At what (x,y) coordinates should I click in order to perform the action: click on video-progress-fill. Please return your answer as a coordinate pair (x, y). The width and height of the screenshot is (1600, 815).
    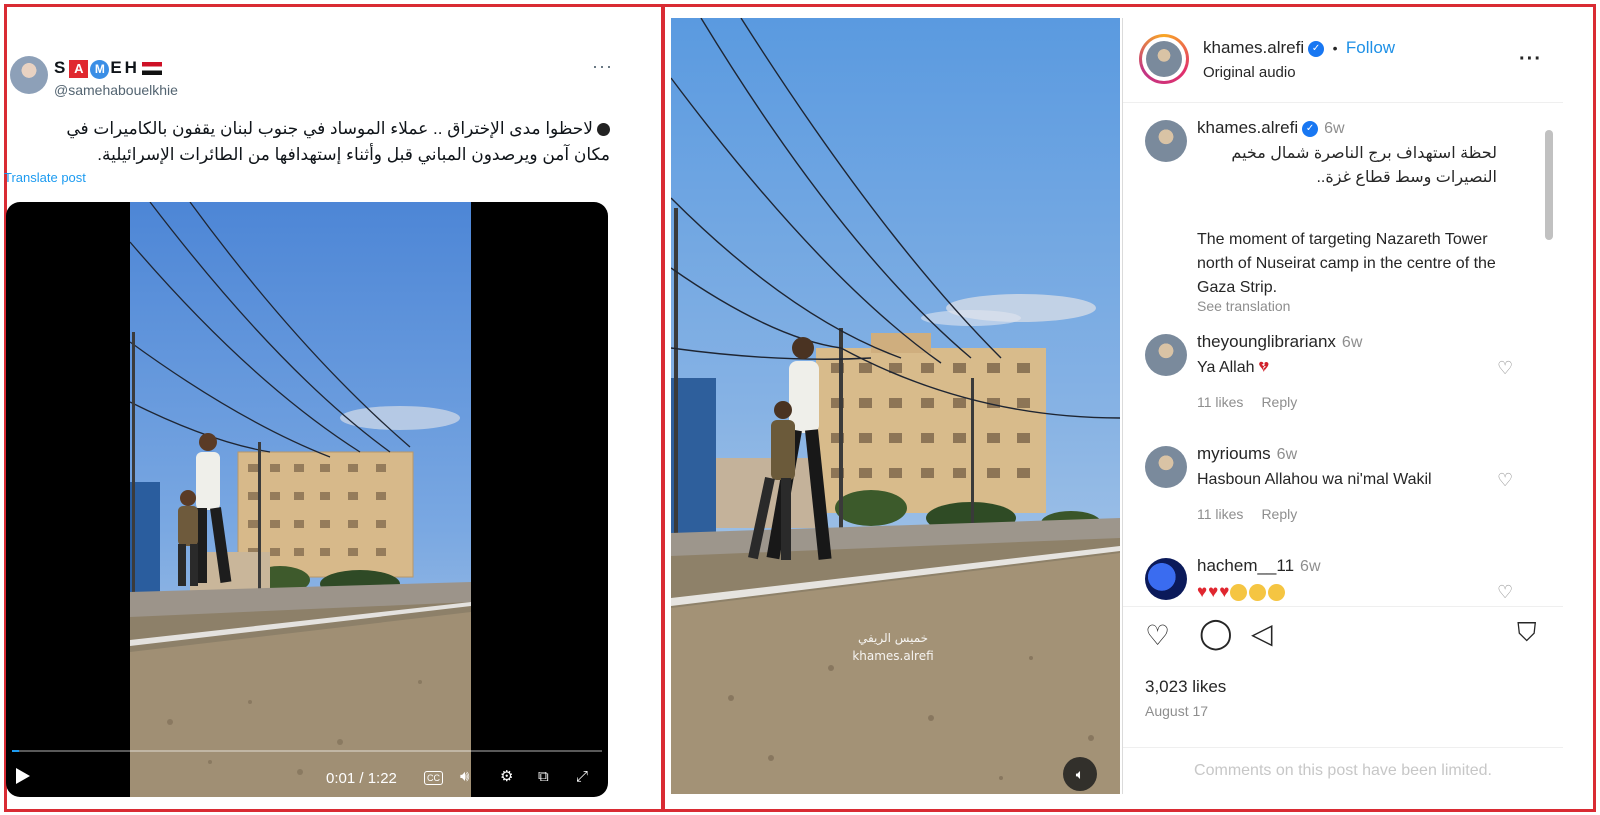
    Looking at the image, I should click on (16, 751).